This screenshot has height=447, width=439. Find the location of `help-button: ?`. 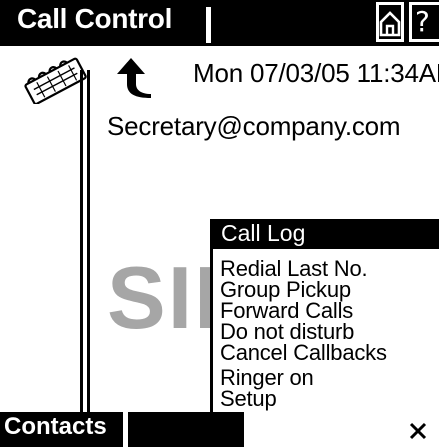

help-button: ? is located at coordinates (424, 22).